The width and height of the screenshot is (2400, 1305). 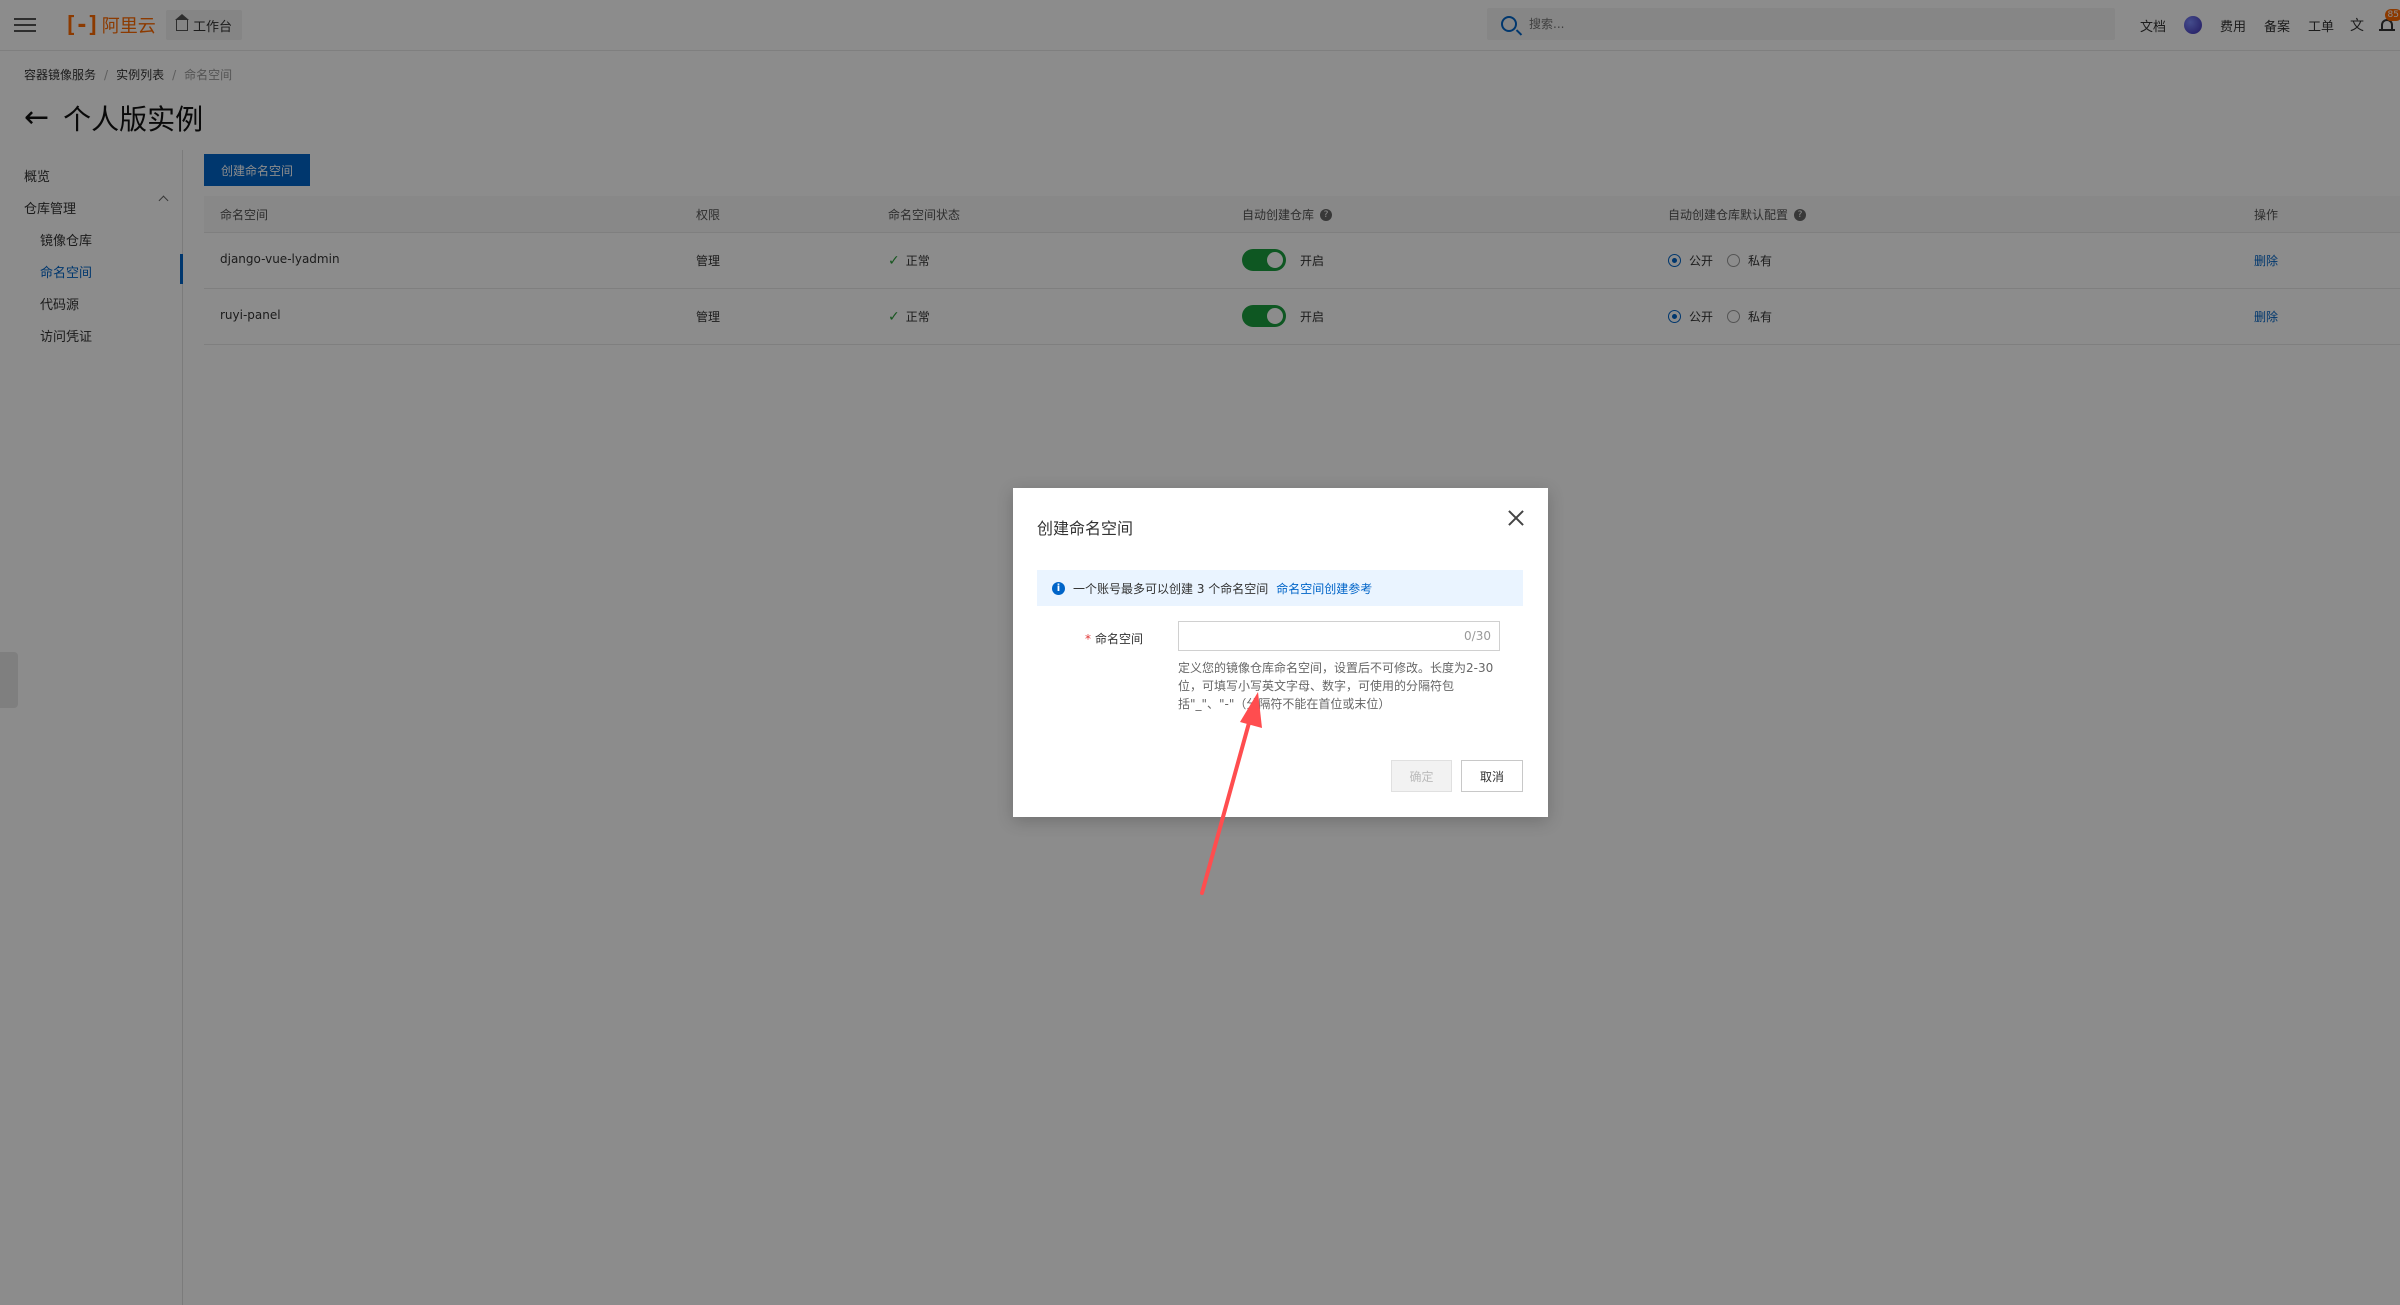 I want to click on field-label-text: 命名空间, so click(x=1119, y=639).